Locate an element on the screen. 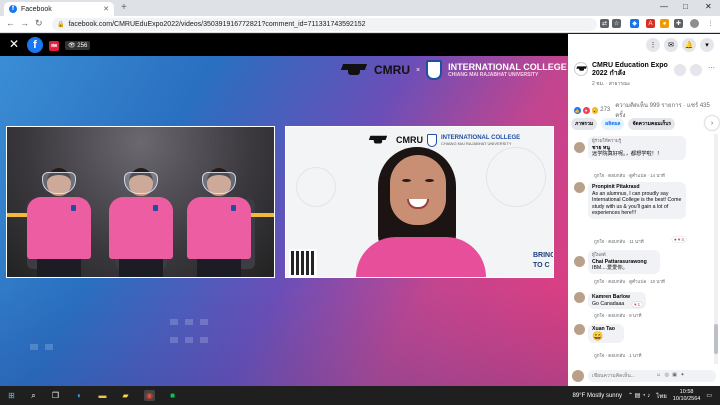 The height and width of the screenshot is (405, 720). chrome-icon: ◉ is located at coordinates (149, 395).